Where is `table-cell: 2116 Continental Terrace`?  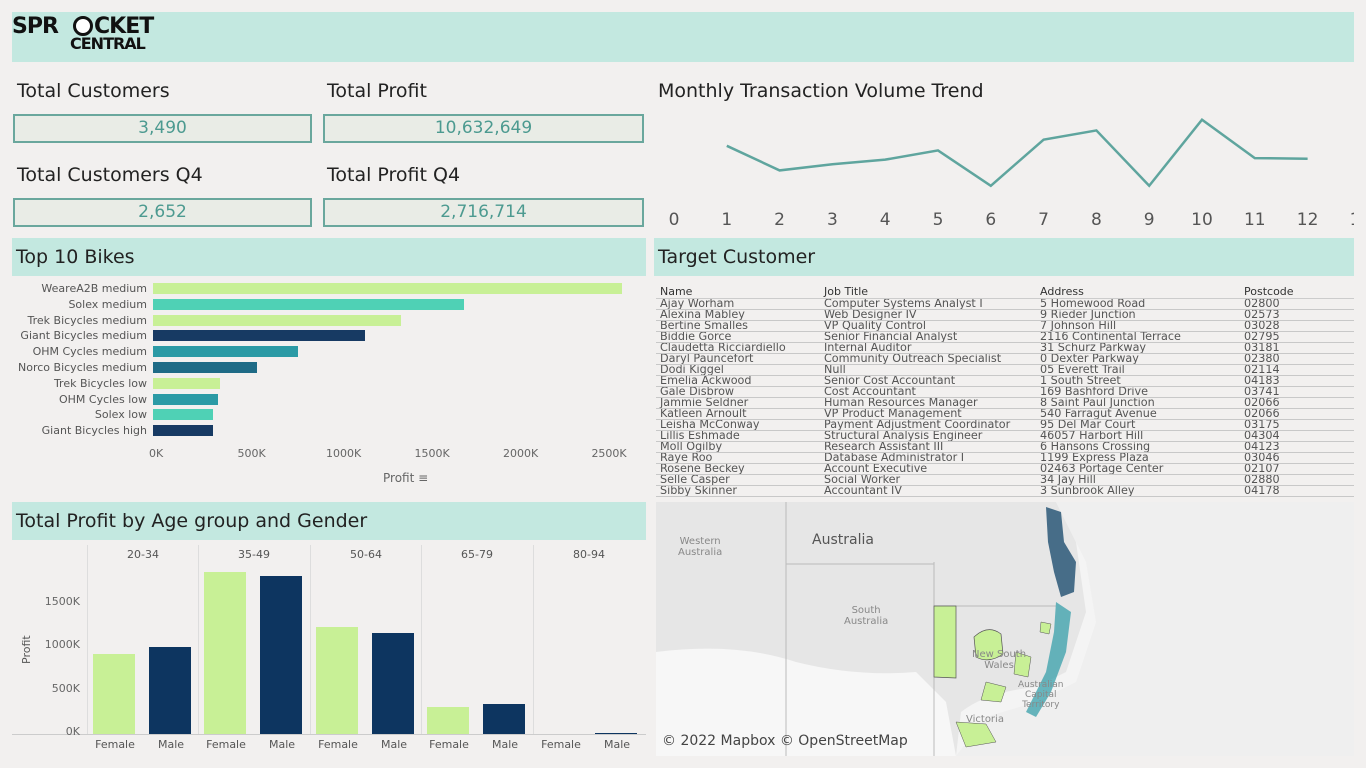
table-cell: 2116 Continental Terrace is located at coordinates (1138, 337).